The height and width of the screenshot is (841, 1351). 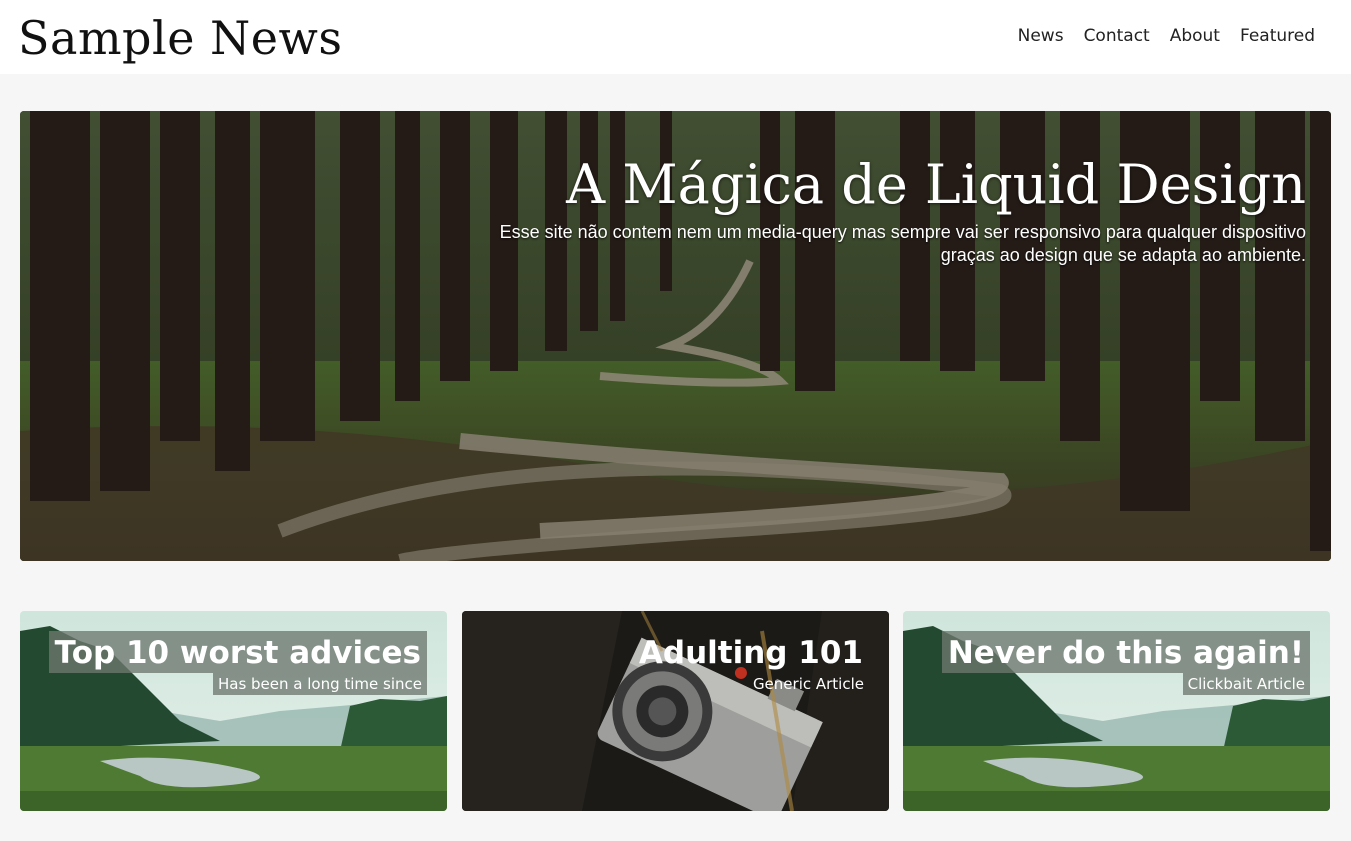 I want to click on nav-link-featured: Featured, so click(x=1277, y=36).